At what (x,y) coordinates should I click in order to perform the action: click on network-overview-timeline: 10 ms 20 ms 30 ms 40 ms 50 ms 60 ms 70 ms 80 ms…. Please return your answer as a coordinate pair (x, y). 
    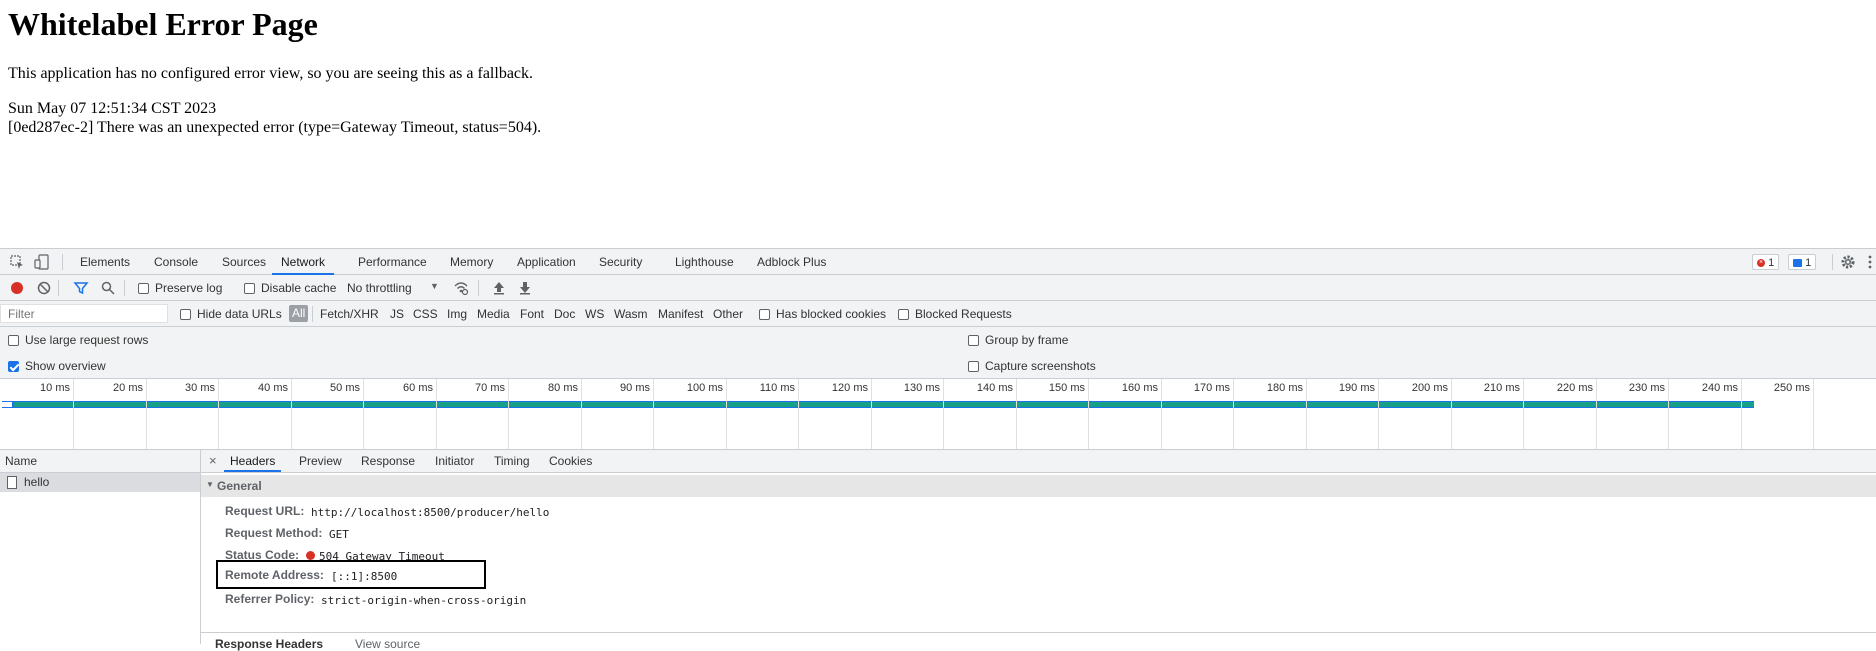
    Looking at the image, I should click on (938, 414).